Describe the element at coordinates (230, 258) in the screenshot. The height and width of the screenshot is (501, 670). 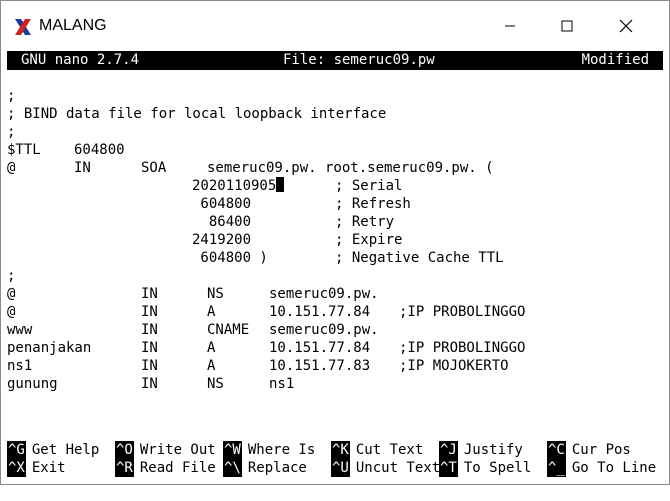
I see `negcache-value: 604800 )` at that location.